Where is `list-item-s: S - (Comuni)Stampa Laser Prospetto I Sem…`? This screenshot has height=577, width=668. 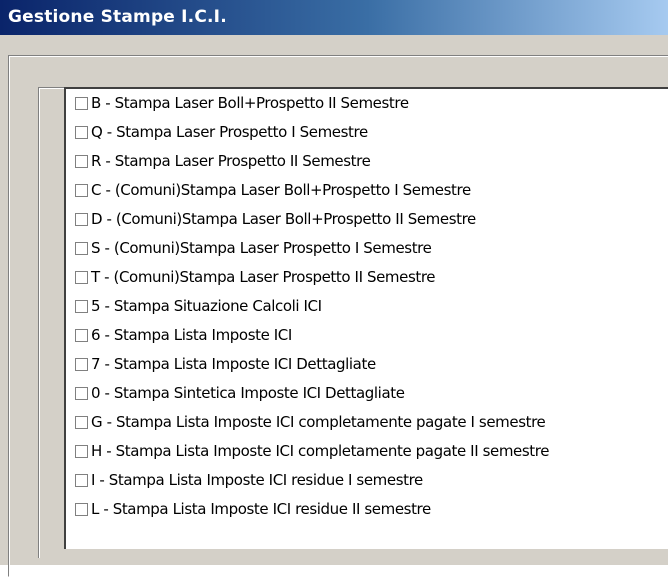 list-item-s: S - (Comuni)Stampa Laser Prospetto I Sem… is located at coordinates (253, 248).